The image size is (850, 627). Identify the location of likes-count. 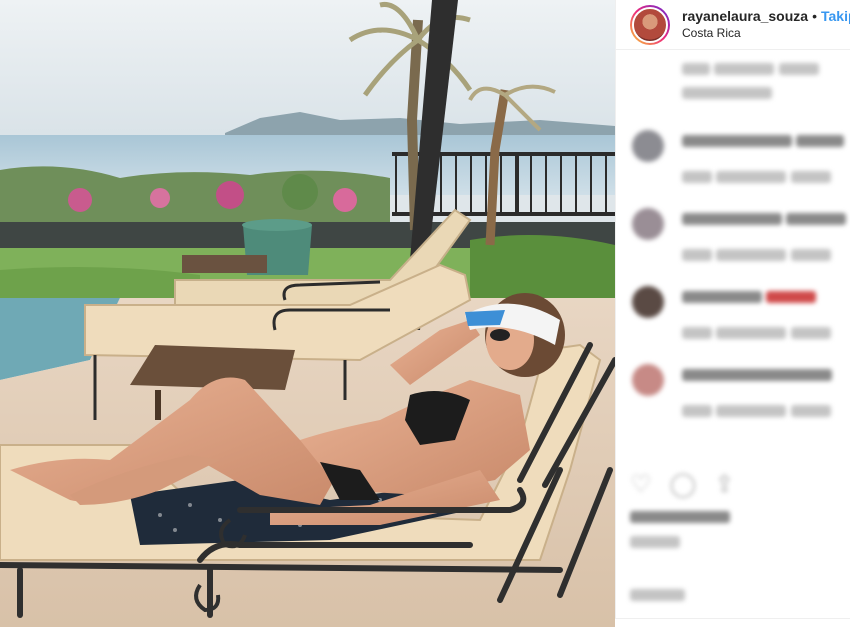
(680, 519).